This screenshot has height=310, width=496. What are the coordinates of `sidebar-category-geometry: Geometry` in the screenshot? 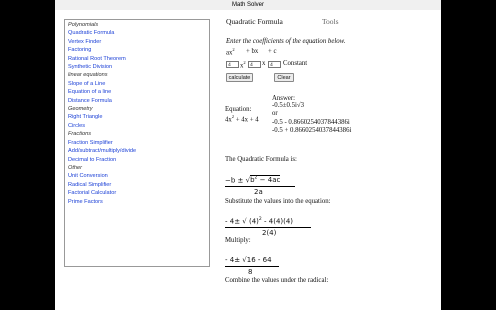 It's located at (80, 109).